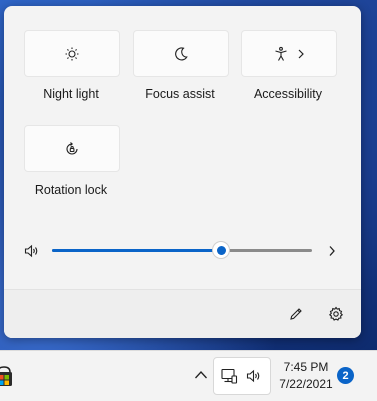 This screenshot has height=401, width=377. Describe the element at coordinates (188, 375) in the screenshot. I see `taskbar: 7:45 PM 7/22/2021 2` at that location.